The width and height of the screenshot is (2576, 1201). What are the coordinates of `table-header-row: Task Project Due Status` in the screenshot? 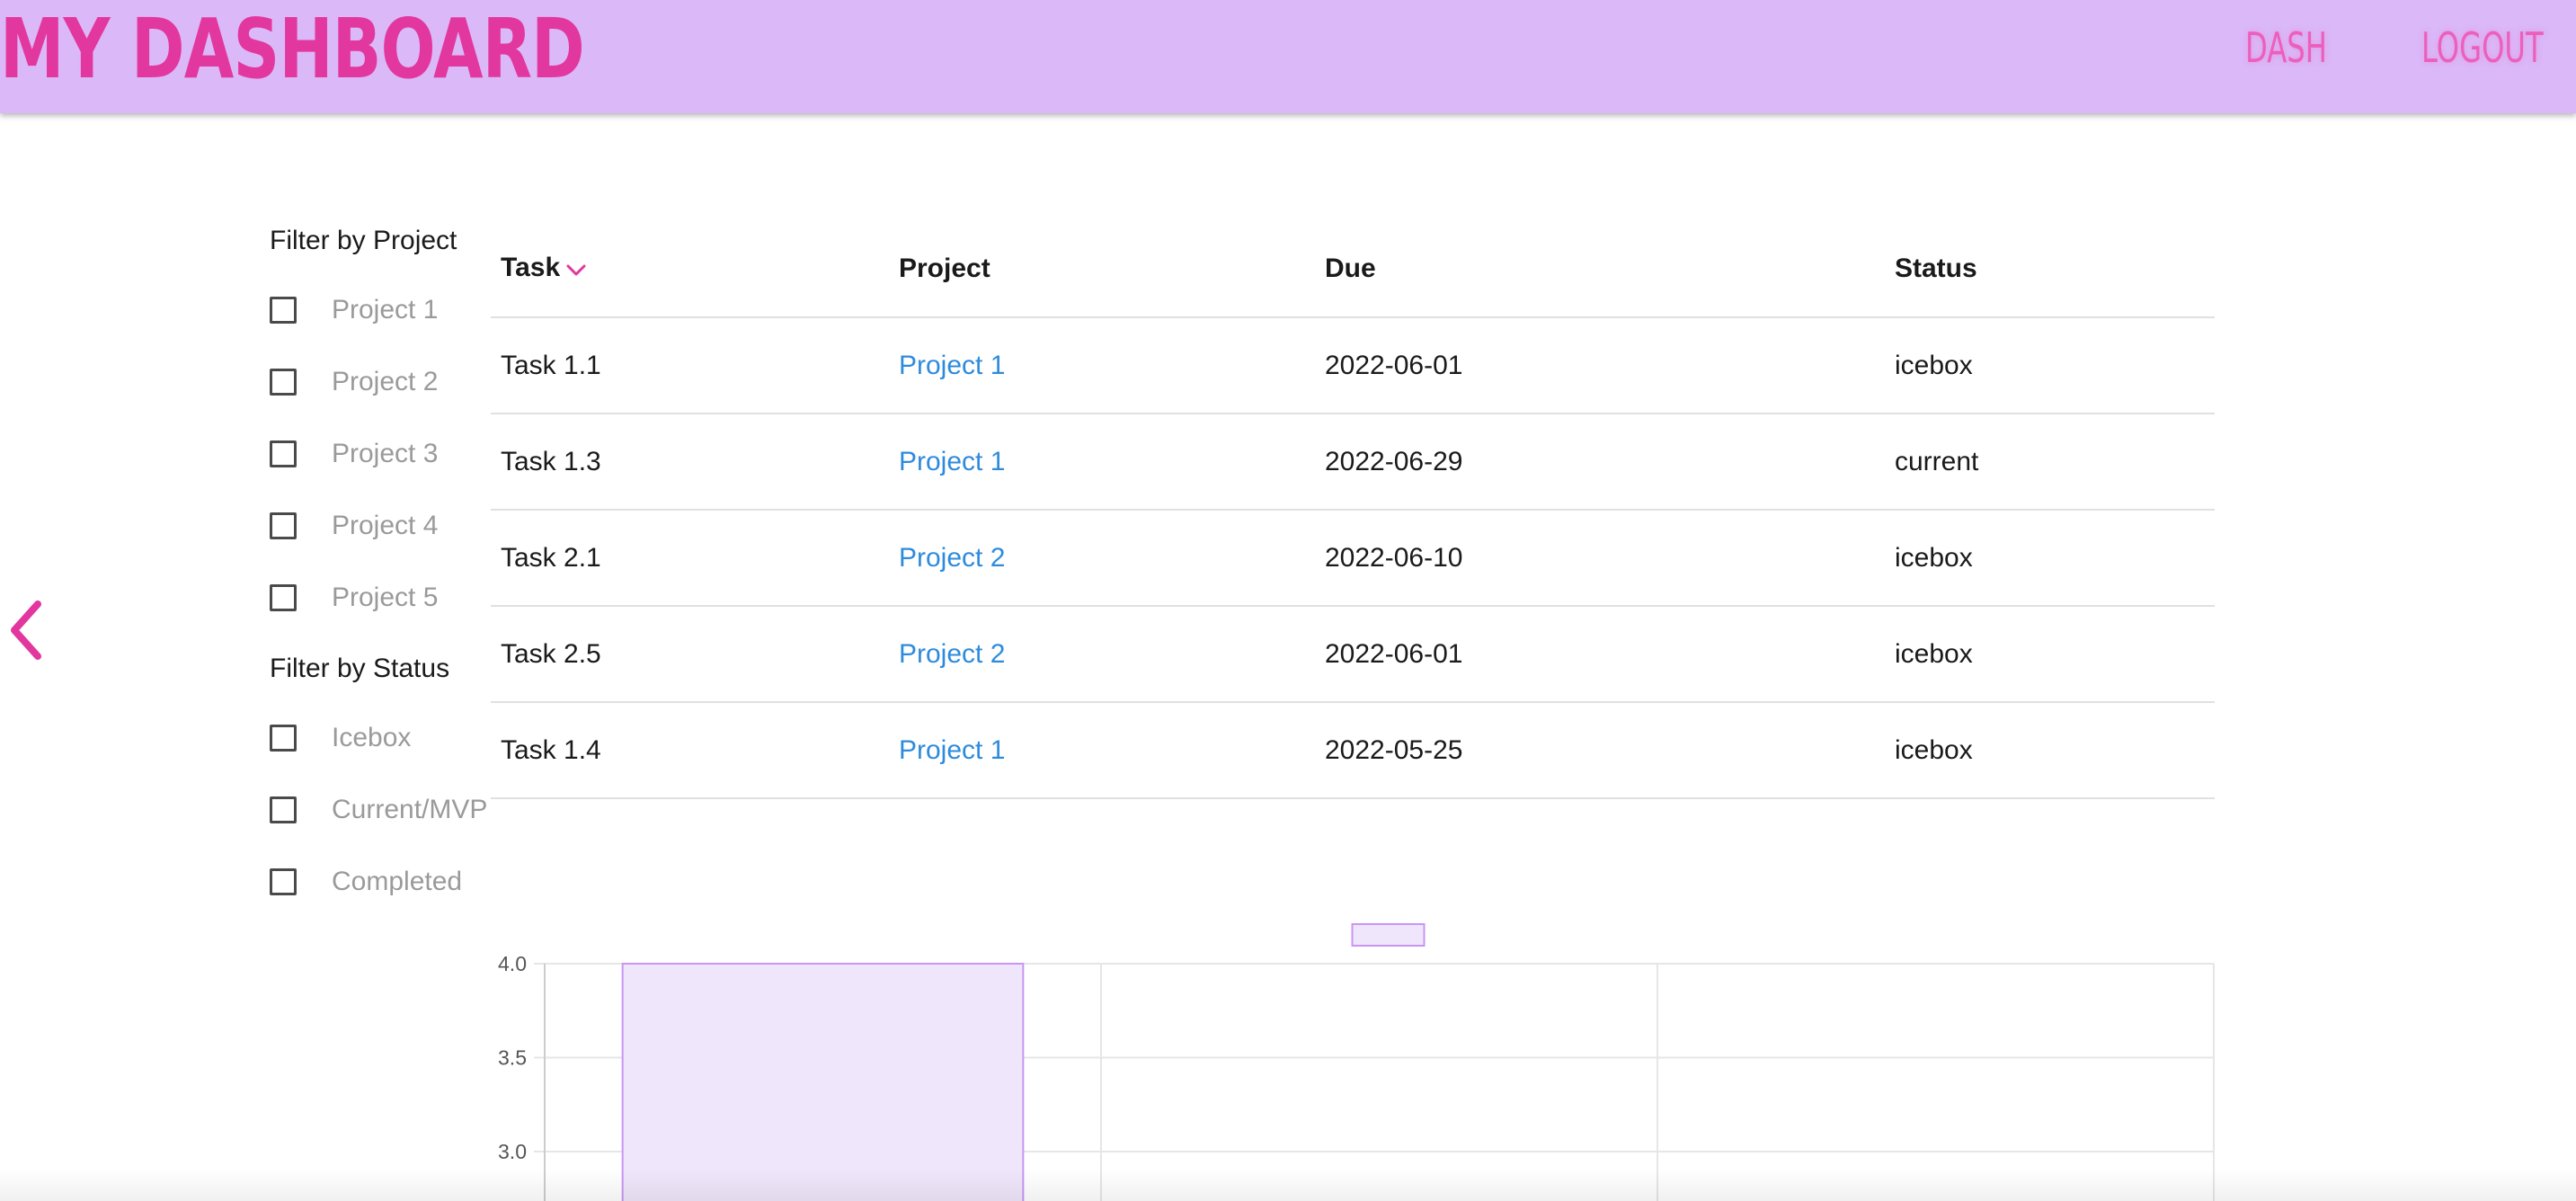 It's located at (1353, 269).